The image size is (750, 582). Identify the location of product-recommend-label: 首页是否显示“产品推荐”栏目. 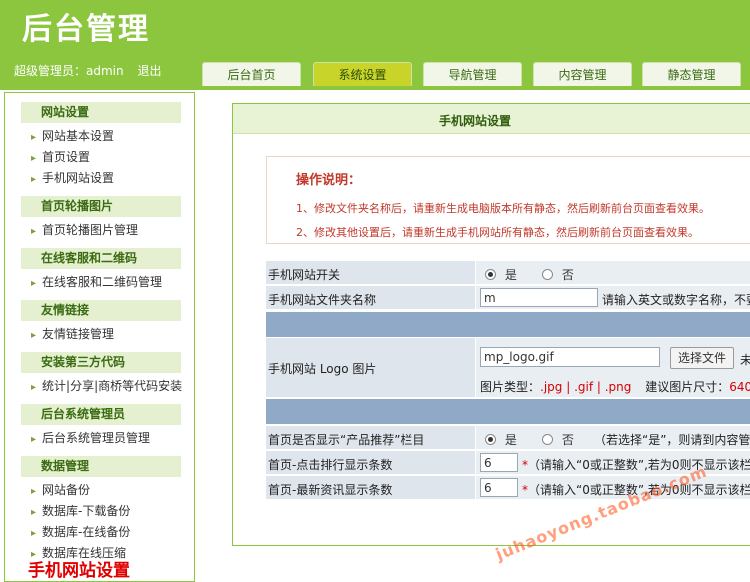
(346, 440).